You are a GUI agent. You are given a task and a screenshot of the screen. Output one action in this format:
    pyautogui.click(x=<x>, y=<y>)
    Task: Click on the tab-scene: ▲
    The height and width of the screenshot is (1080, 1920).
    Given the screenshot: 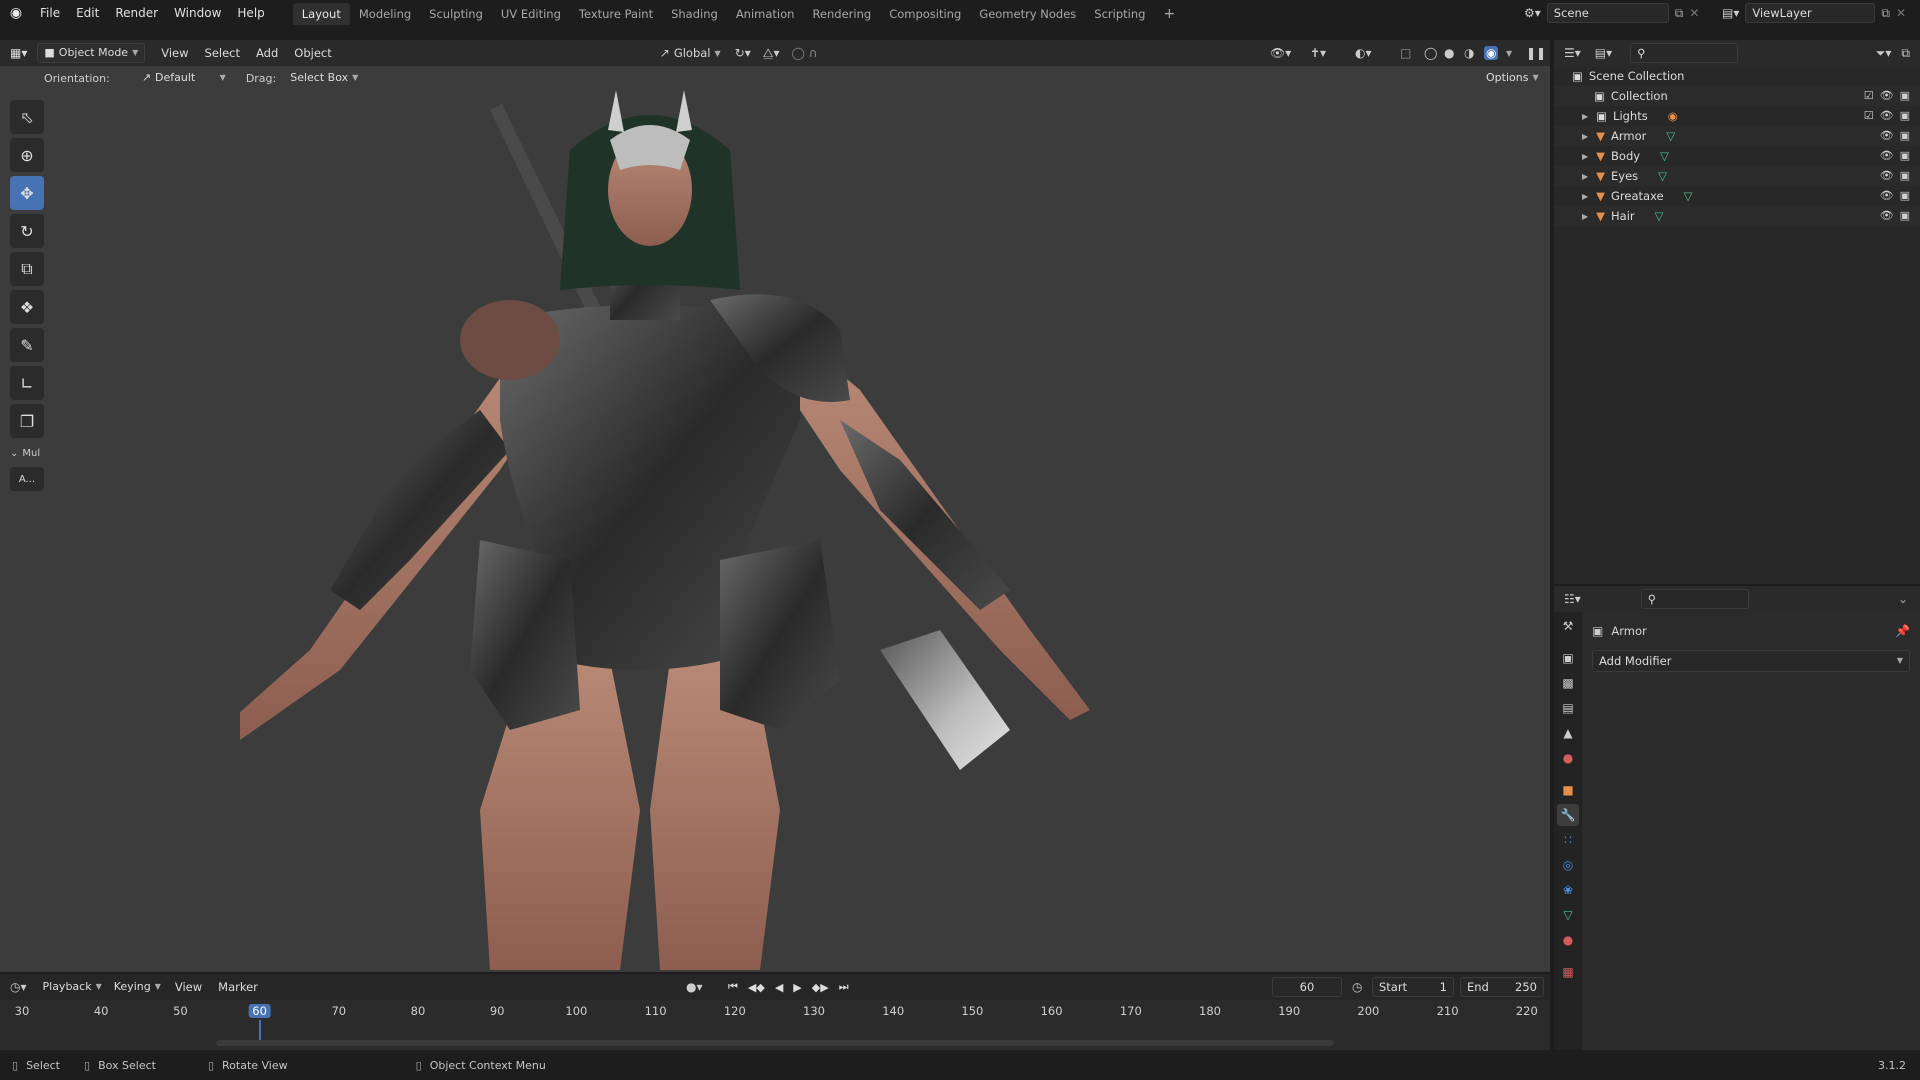 What is the action you would take?
    pyautogui.click(x=1568, y=733)
    